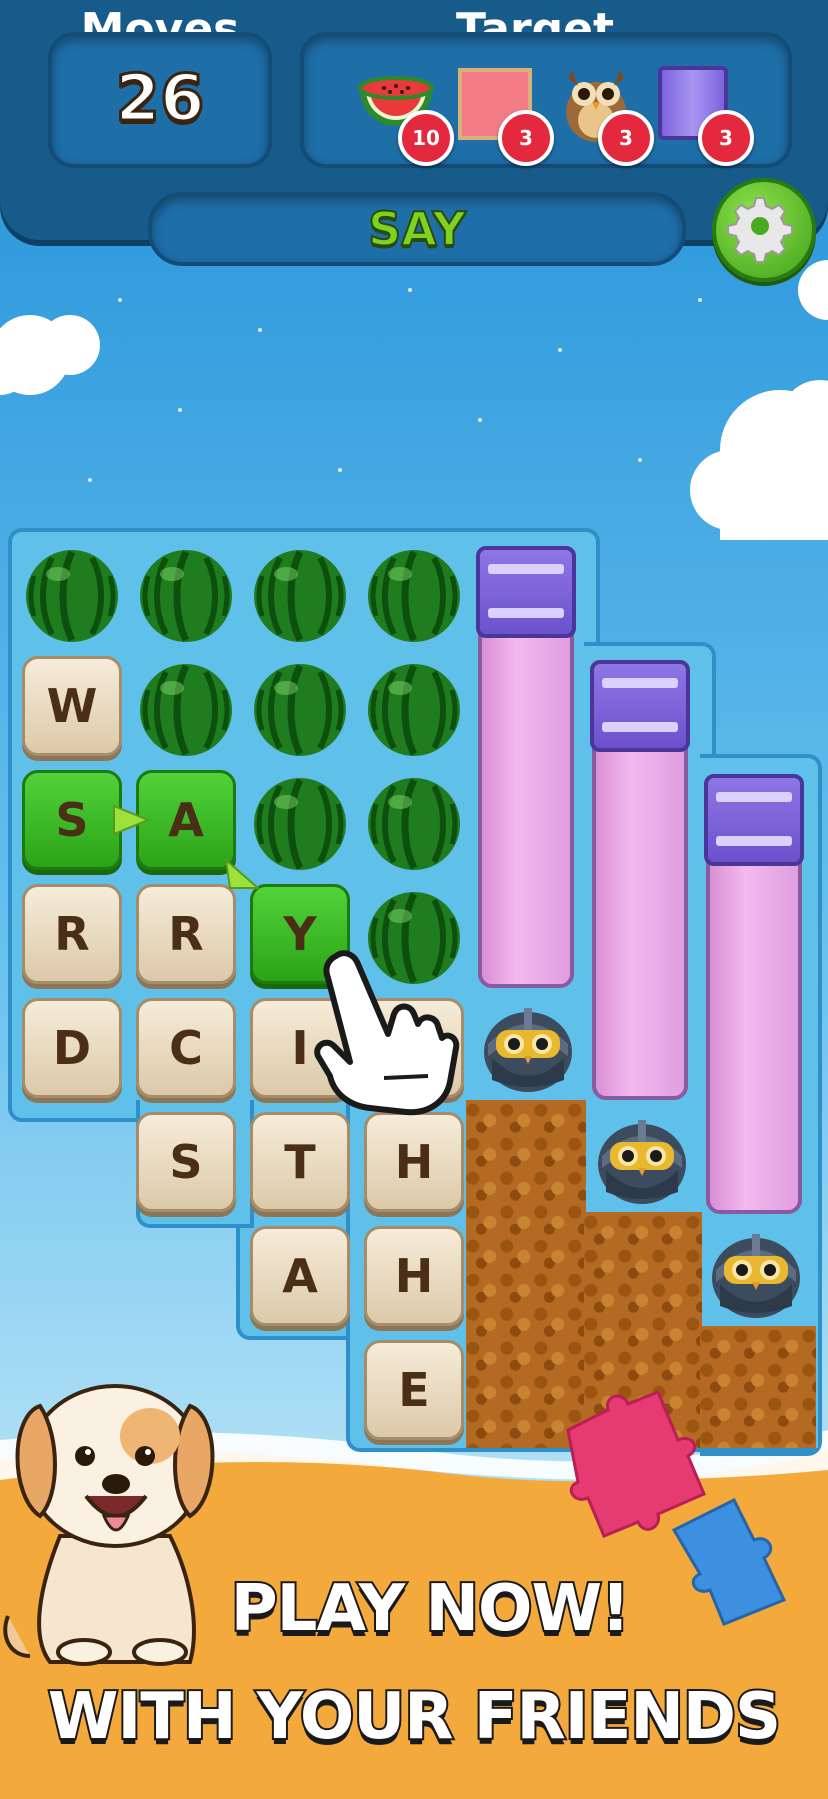 This screenshot has width=828, height=1799. What do you see at coordinates (72, 706) in the screenshot?
I see `letter-tile: W` at bounding box center [72, 706].